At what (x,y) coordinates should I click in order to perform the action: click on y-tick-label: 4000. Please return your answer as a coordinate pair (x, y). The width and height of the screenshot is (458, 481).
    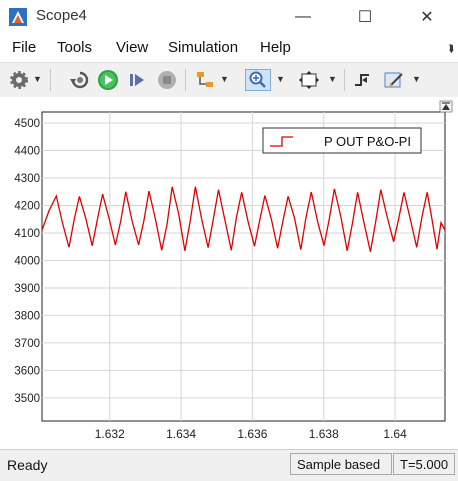
    Looking at the image, I should click on (27, 261).